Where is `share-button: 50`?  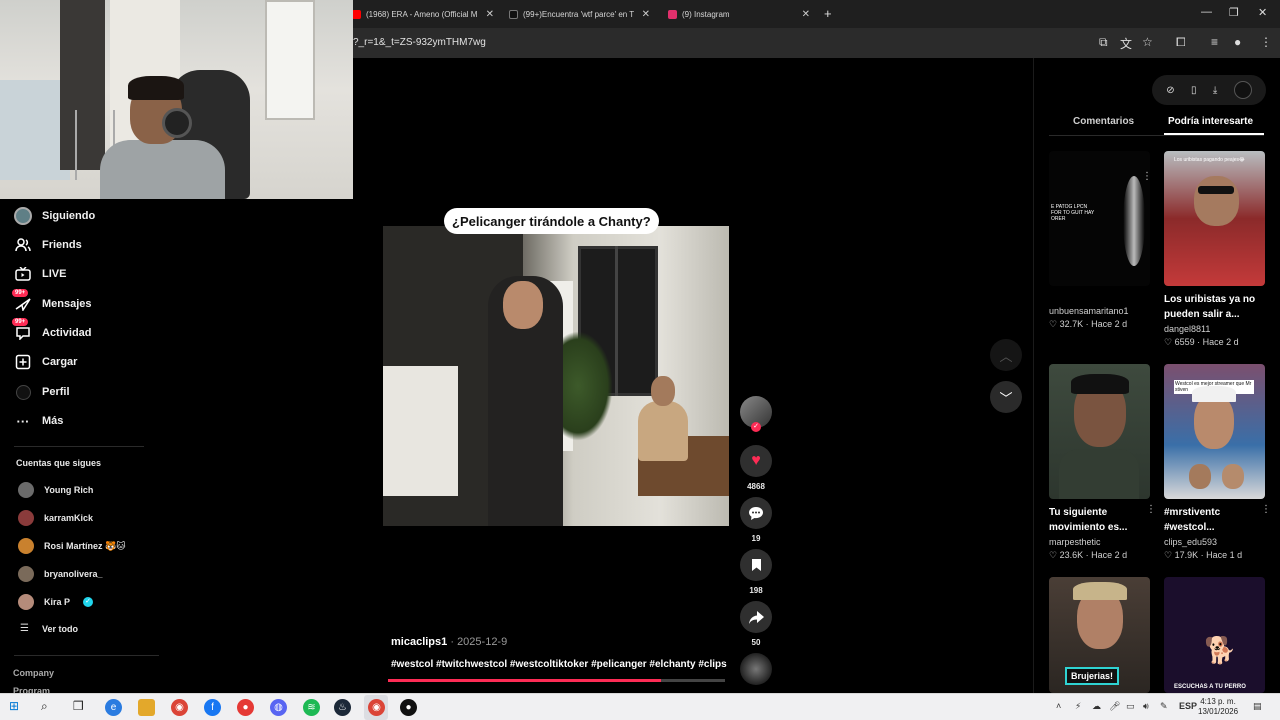
share-button: 50 is located at coordinates (756, 624).